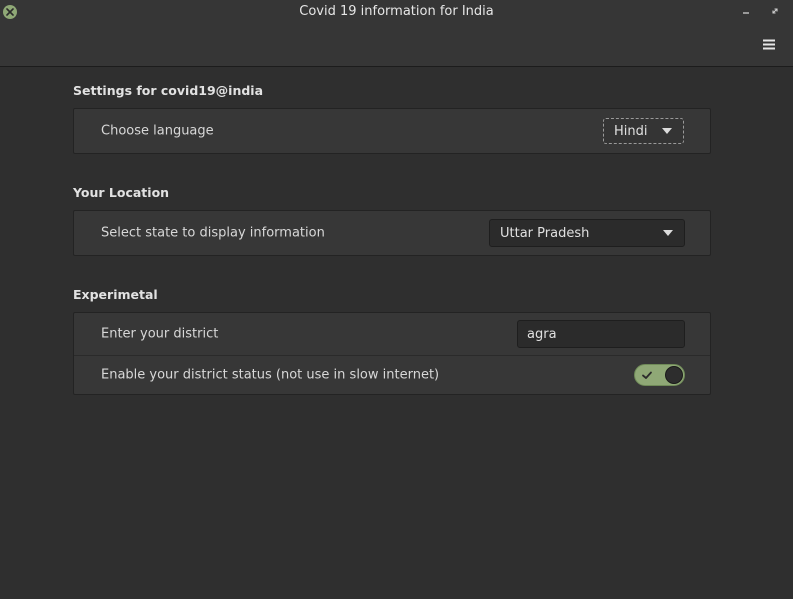 This screenshot has width=793, height=599. Describe the element at coordinates (396, 33) in the screenshot. I see `title-bar: Covid 19 information for India` at that location.